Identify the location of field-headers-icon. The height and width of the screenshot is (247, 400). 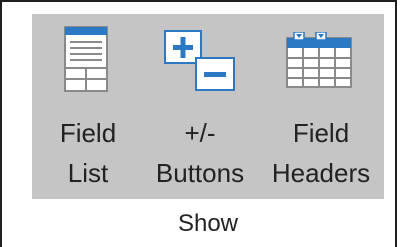
(319, 60).